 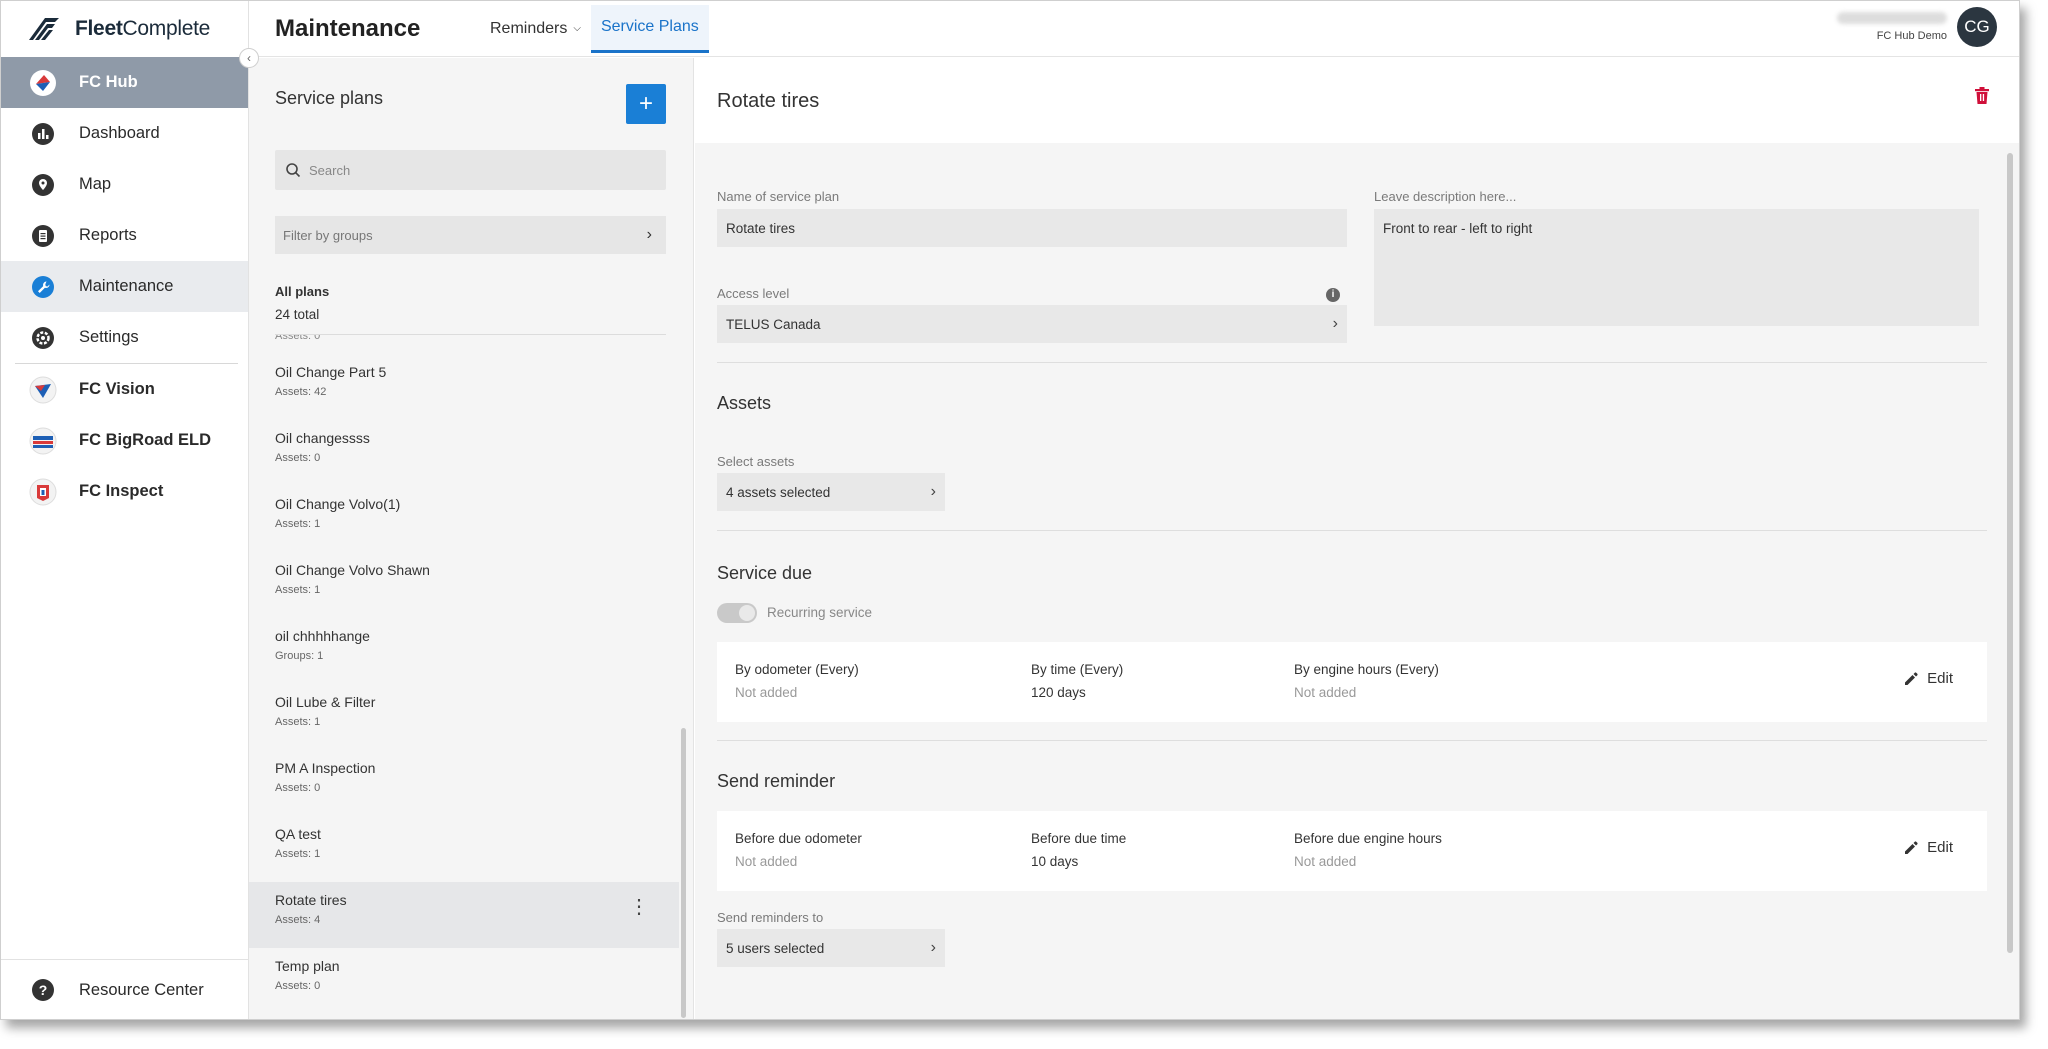 What do you see at coordinates (831, 492) in the screenshot?
I see `select-assets-button: 4 assets selected ›` at bounding box center [831, 492].